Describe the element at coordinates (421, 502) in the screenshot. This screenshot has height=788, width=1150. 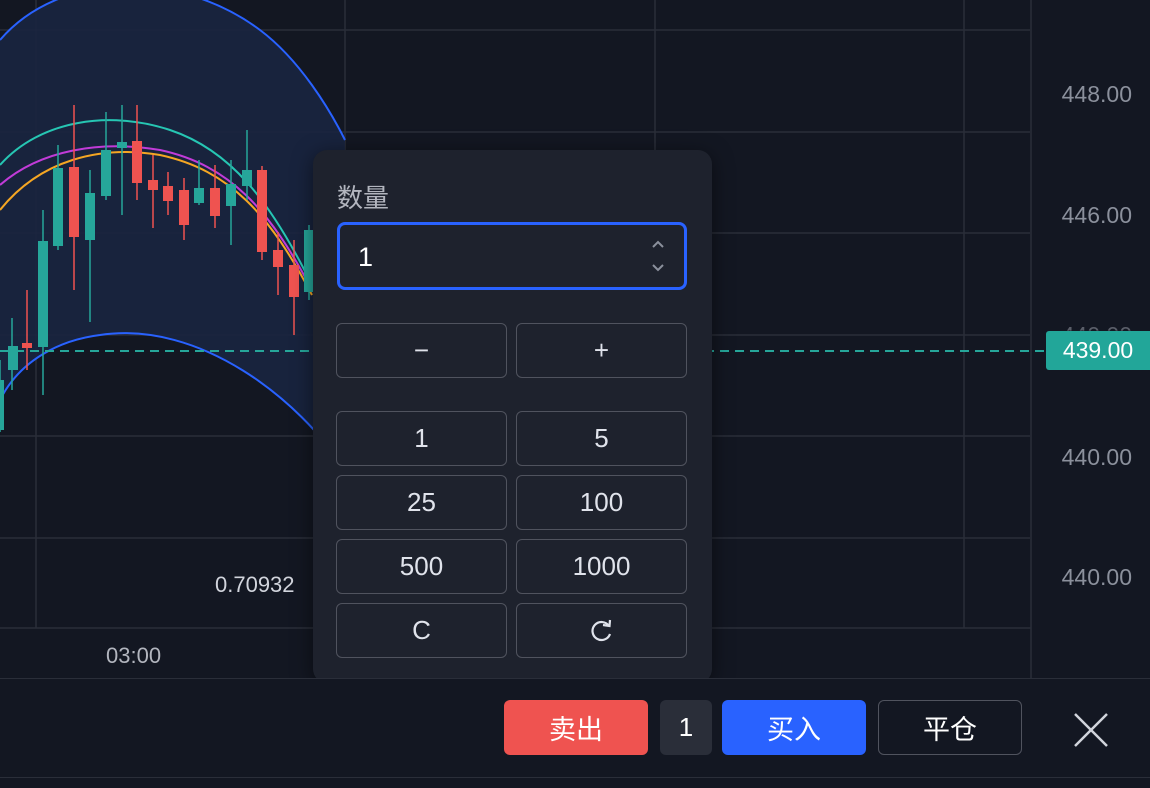
I see `preset-quantity-button: 25` at that location.